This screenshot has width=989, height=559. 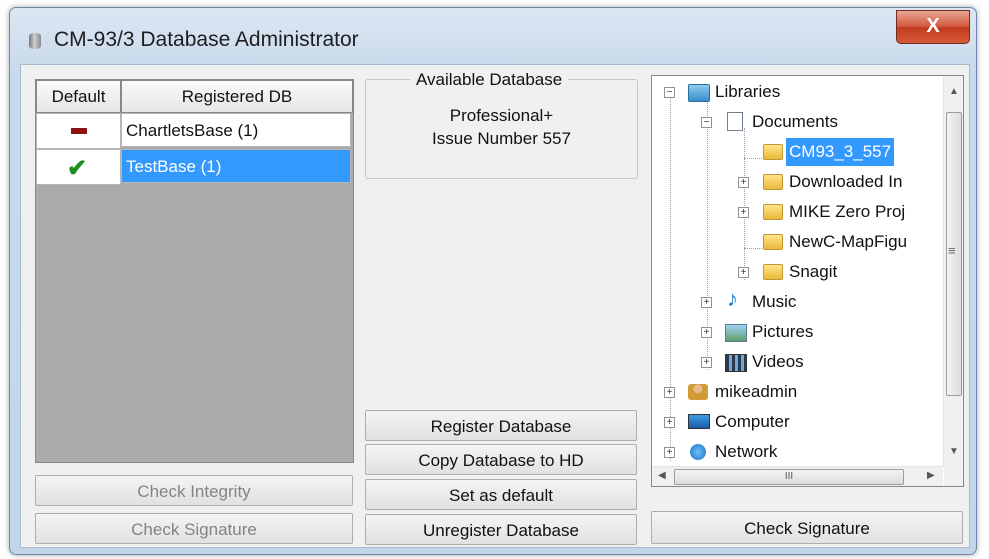 What do you see at coordinates (236, 166) in the screenshot?
I see `db-name-cell: TestBase (1)` at bounding box center [236, 166].